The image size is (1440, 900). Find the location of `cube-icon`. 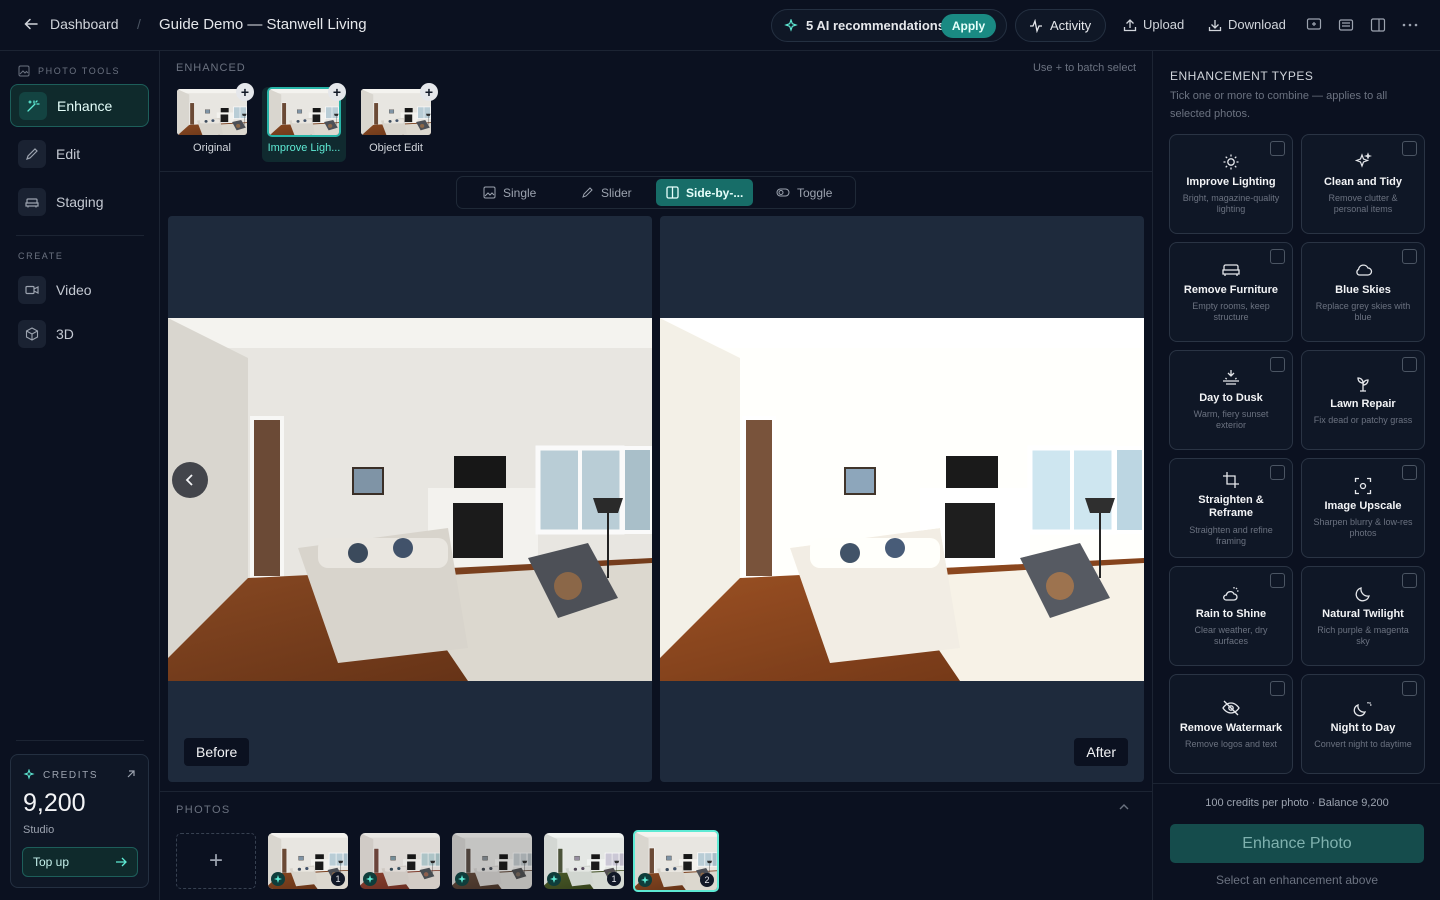

cube-icon is located at coordinates (32, 333).